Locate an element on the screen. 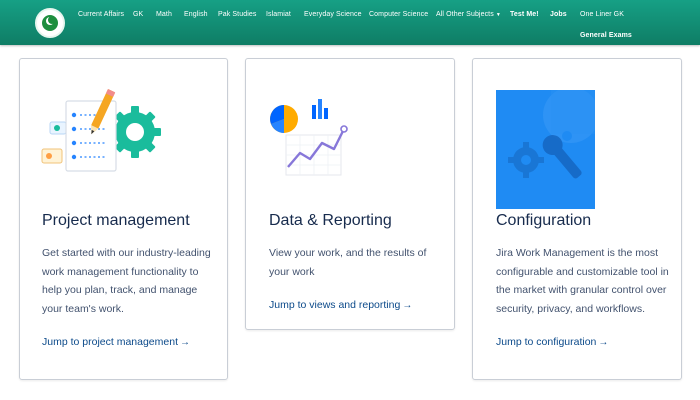 The height and width of the screenshot is (400, 700). description-line: Get started with our industry-leading is located at coordinates (126, 253).